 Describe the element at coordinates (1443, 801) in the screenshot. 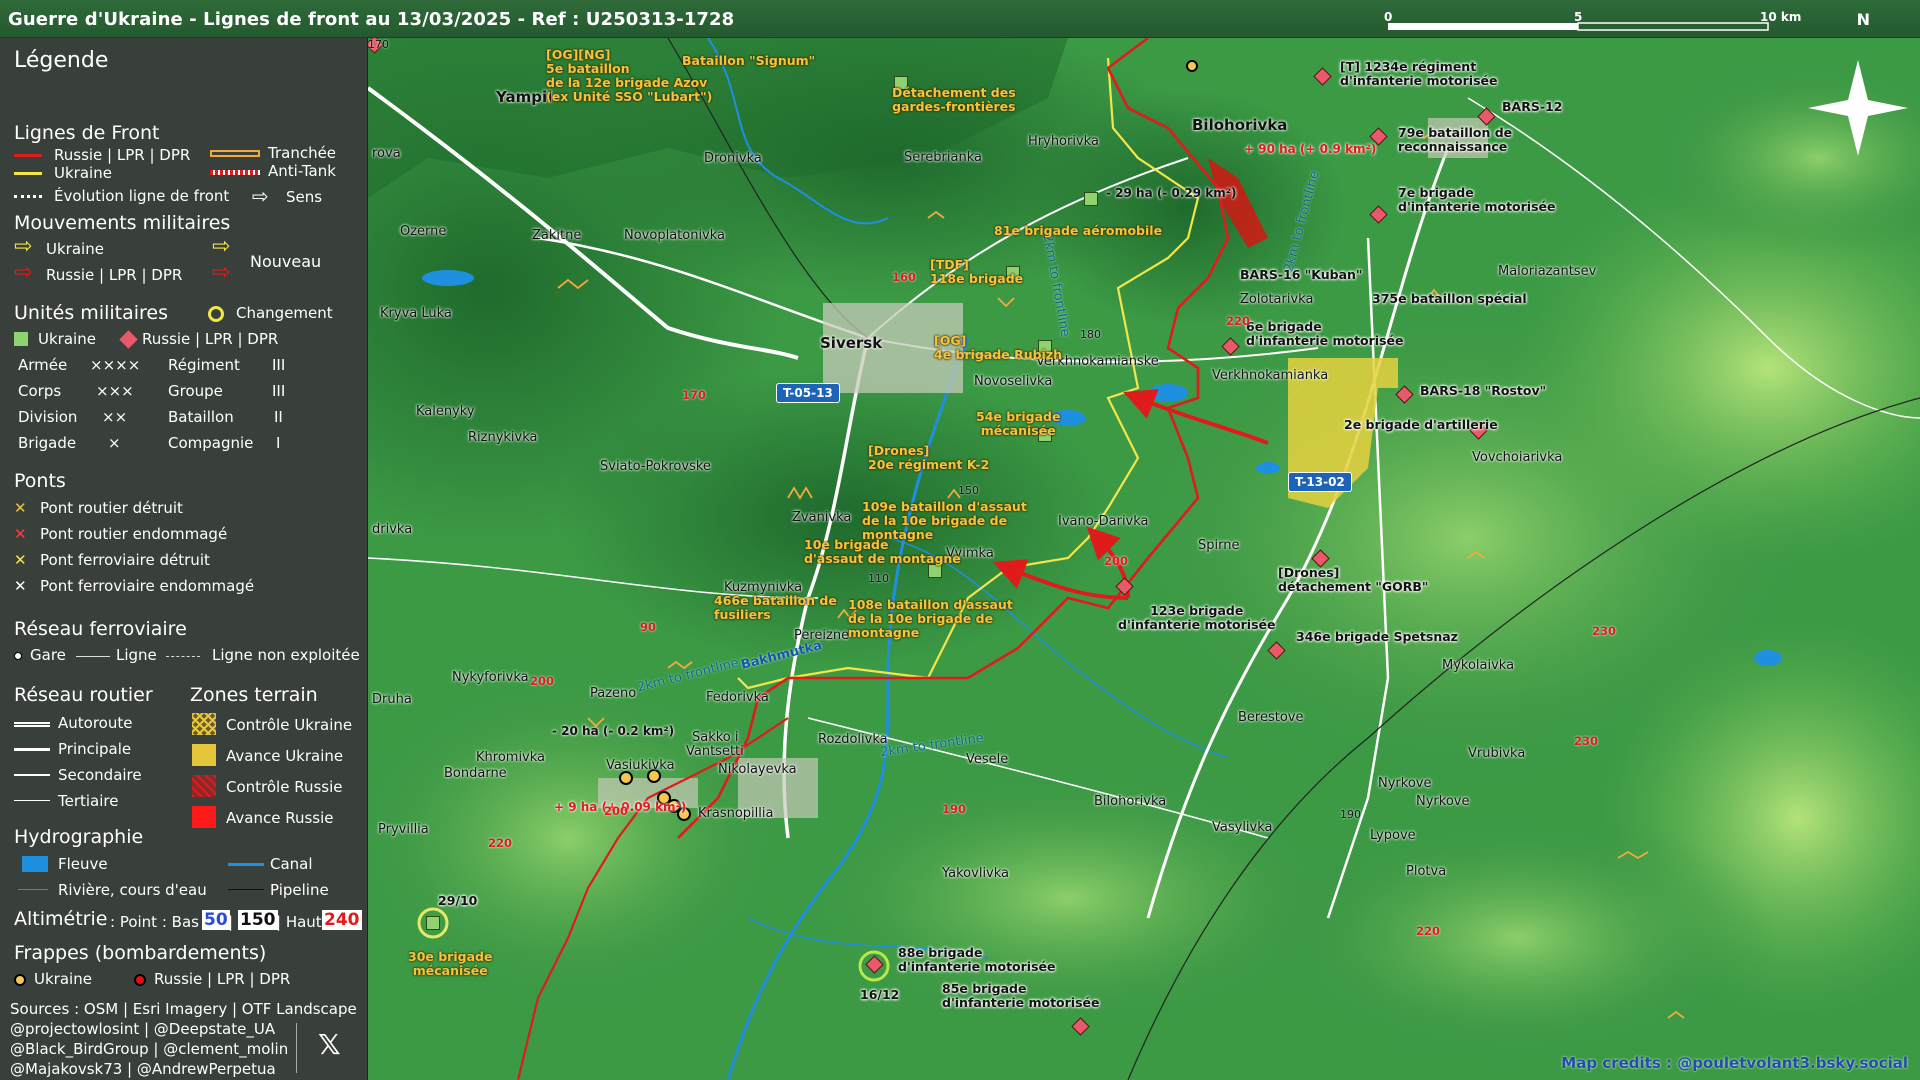

I see `town-label: Nyrkove` at that location.